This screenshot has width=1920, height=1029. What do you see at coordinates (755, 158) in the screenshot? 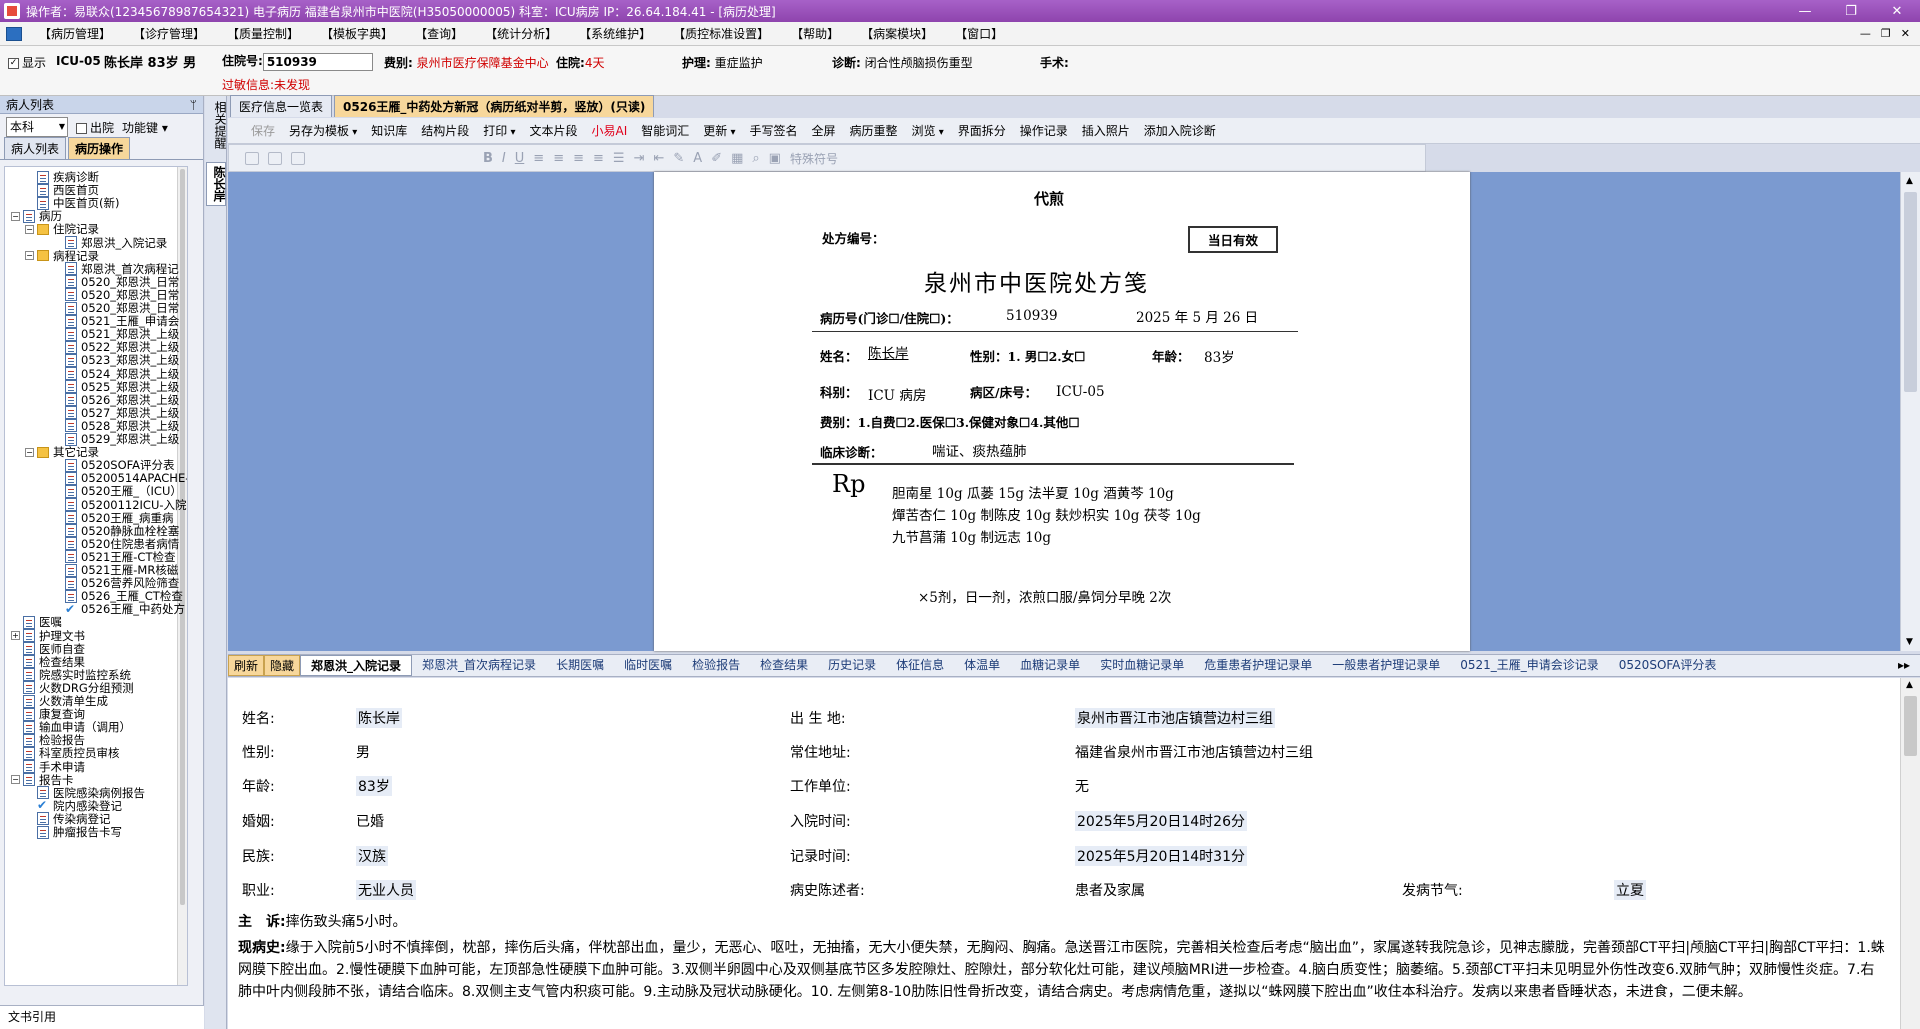
I see `search-icon: ⌕` at bounding box center [755, 158].